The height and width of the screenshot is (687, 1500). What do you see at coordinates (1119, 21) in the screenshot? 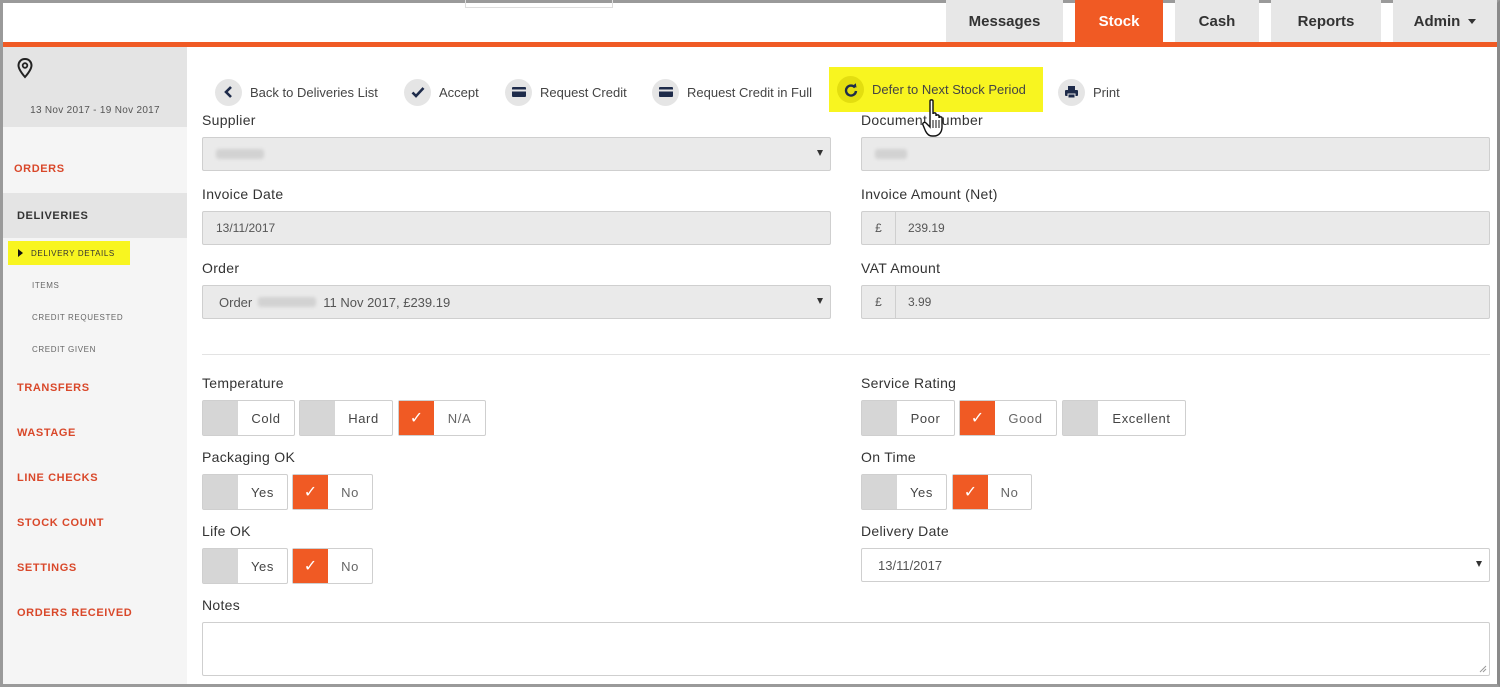
I see `tab-stock: Stock` at bounding box center [1119, 21].